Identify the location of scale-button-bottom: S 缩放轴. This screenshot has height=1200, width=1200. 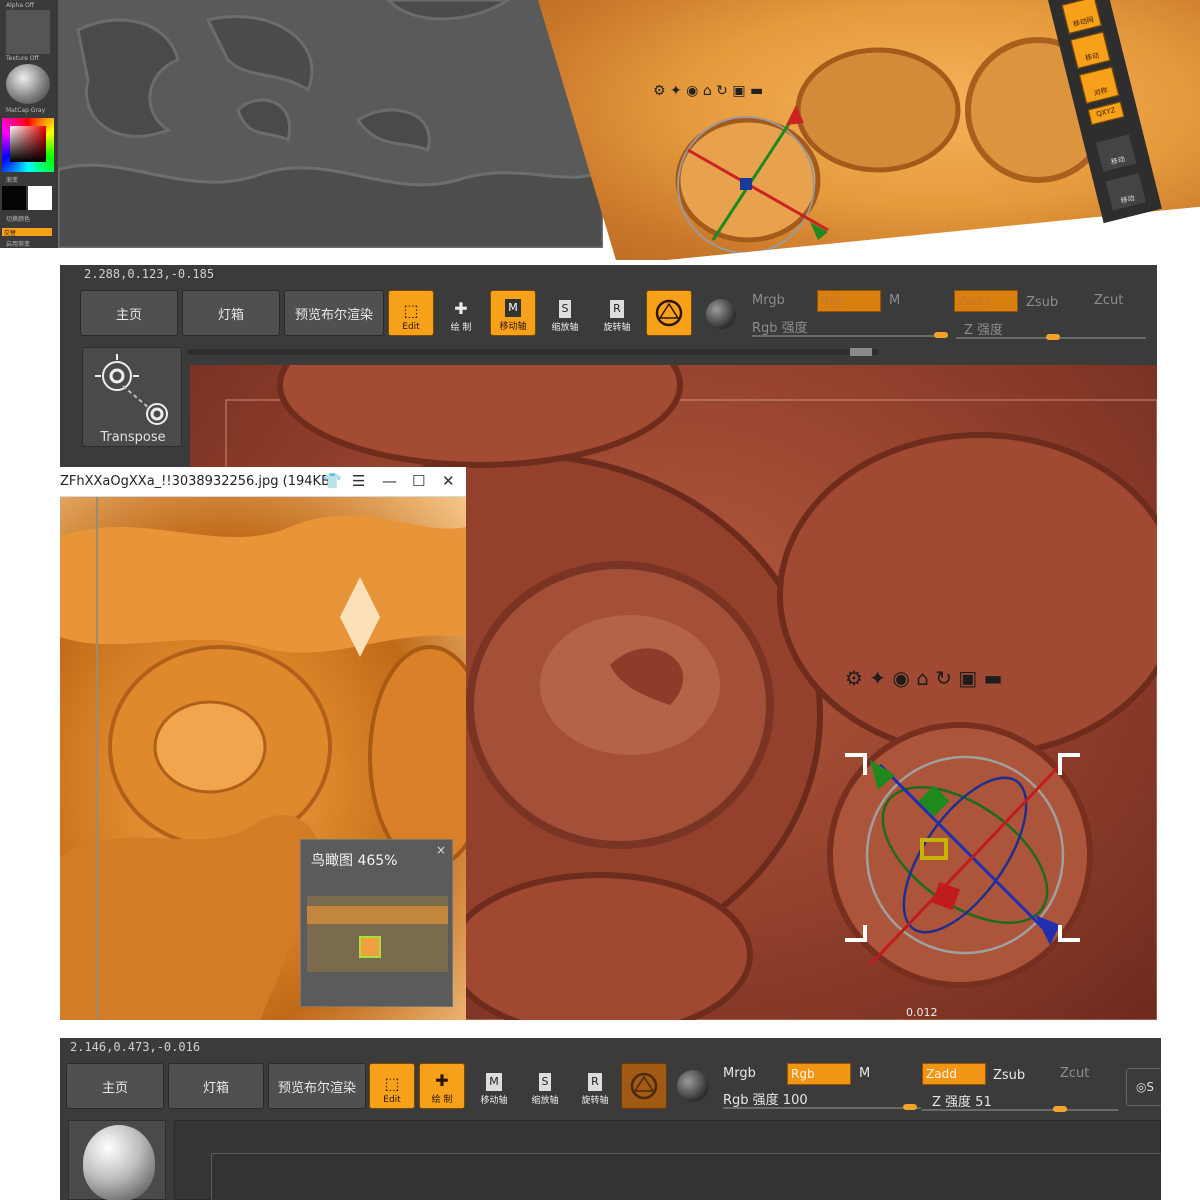
(545, 1086).